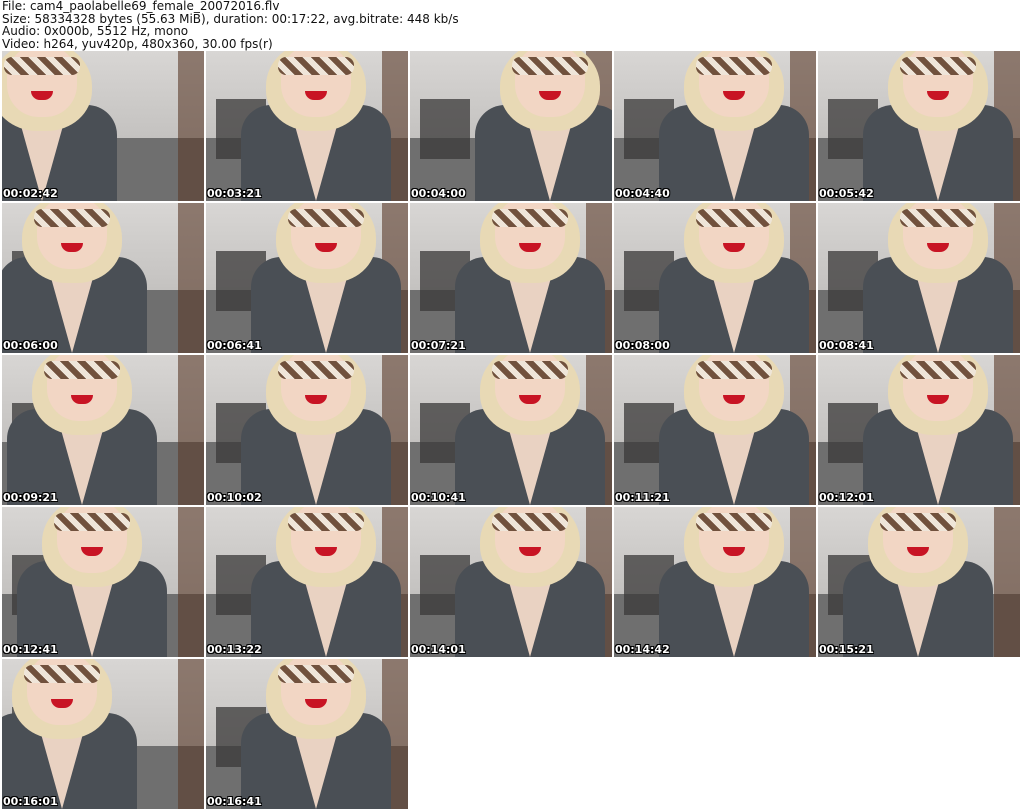 The width and height of the screenshot is (1024, 811). I want to click on video-thumbnail: 00:09:21, so click(103, 430).